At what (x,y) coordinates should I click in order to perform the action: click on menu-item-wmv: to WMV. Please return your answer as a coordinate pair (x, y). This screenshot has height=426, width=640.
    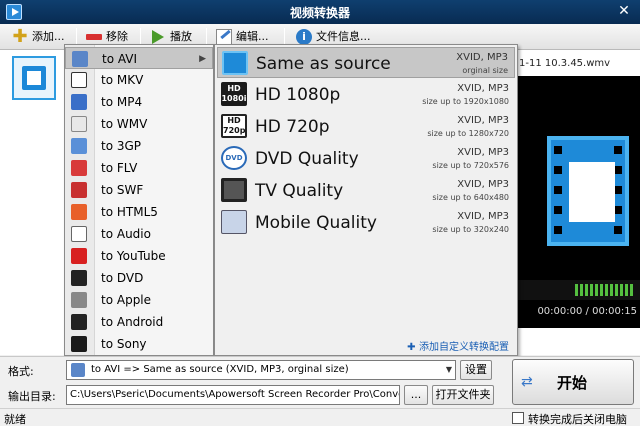
    Looking at the image, I should click on (139, 124).